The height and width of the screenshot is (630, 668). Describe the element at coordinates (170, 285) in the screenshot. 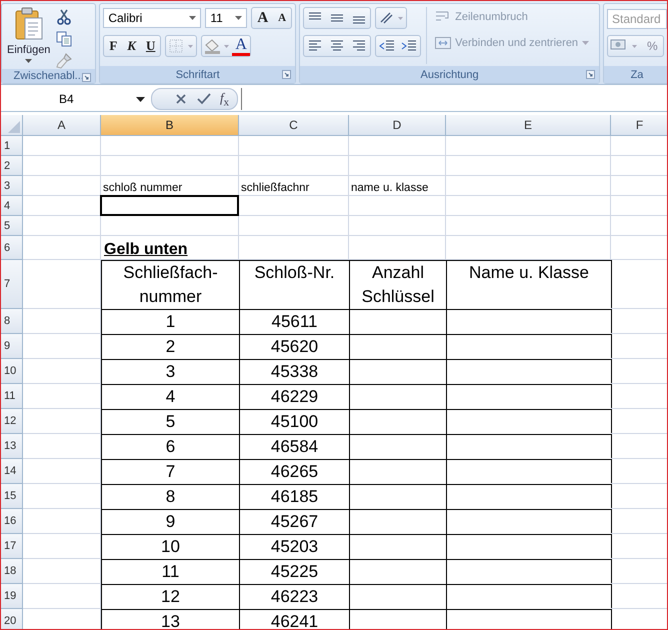

I see `table-cell: Schließfach-nummer` at that location.